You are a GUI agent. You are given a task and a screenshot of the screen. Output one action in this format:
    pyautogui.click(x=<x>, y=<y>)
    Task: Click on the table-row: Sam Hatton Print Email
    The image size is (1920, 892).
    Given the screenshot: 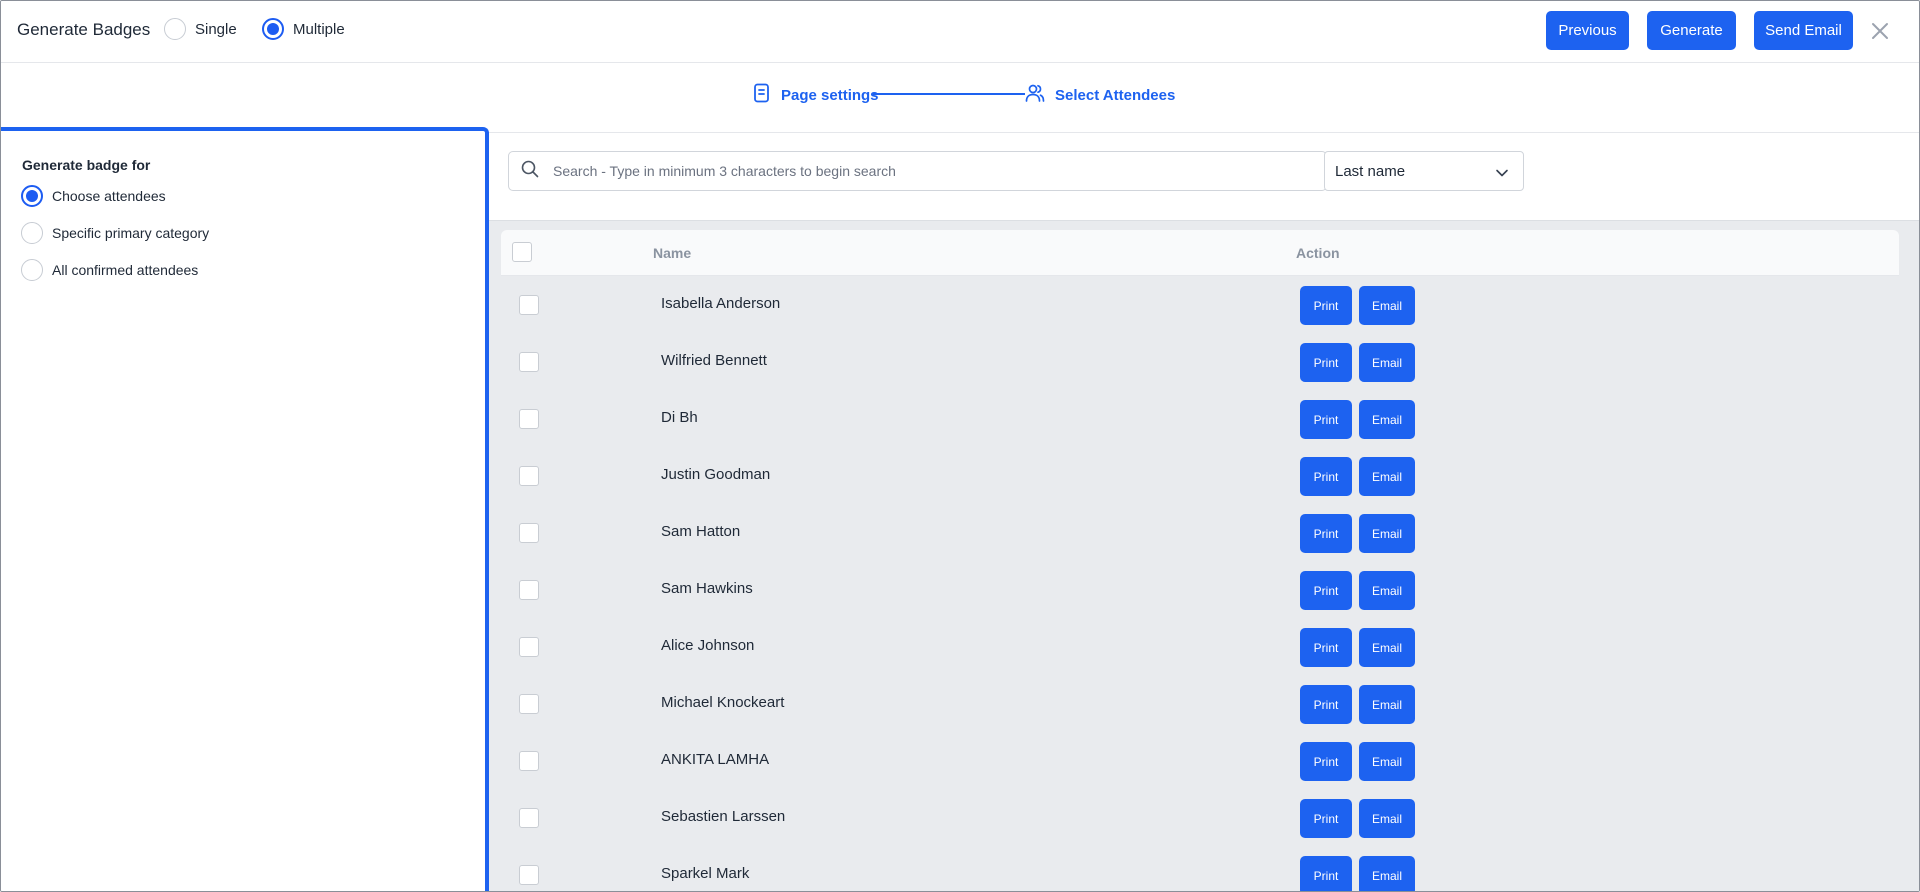 What is the action you would take?
    pyautogui.click(x=1200, y=533)
    